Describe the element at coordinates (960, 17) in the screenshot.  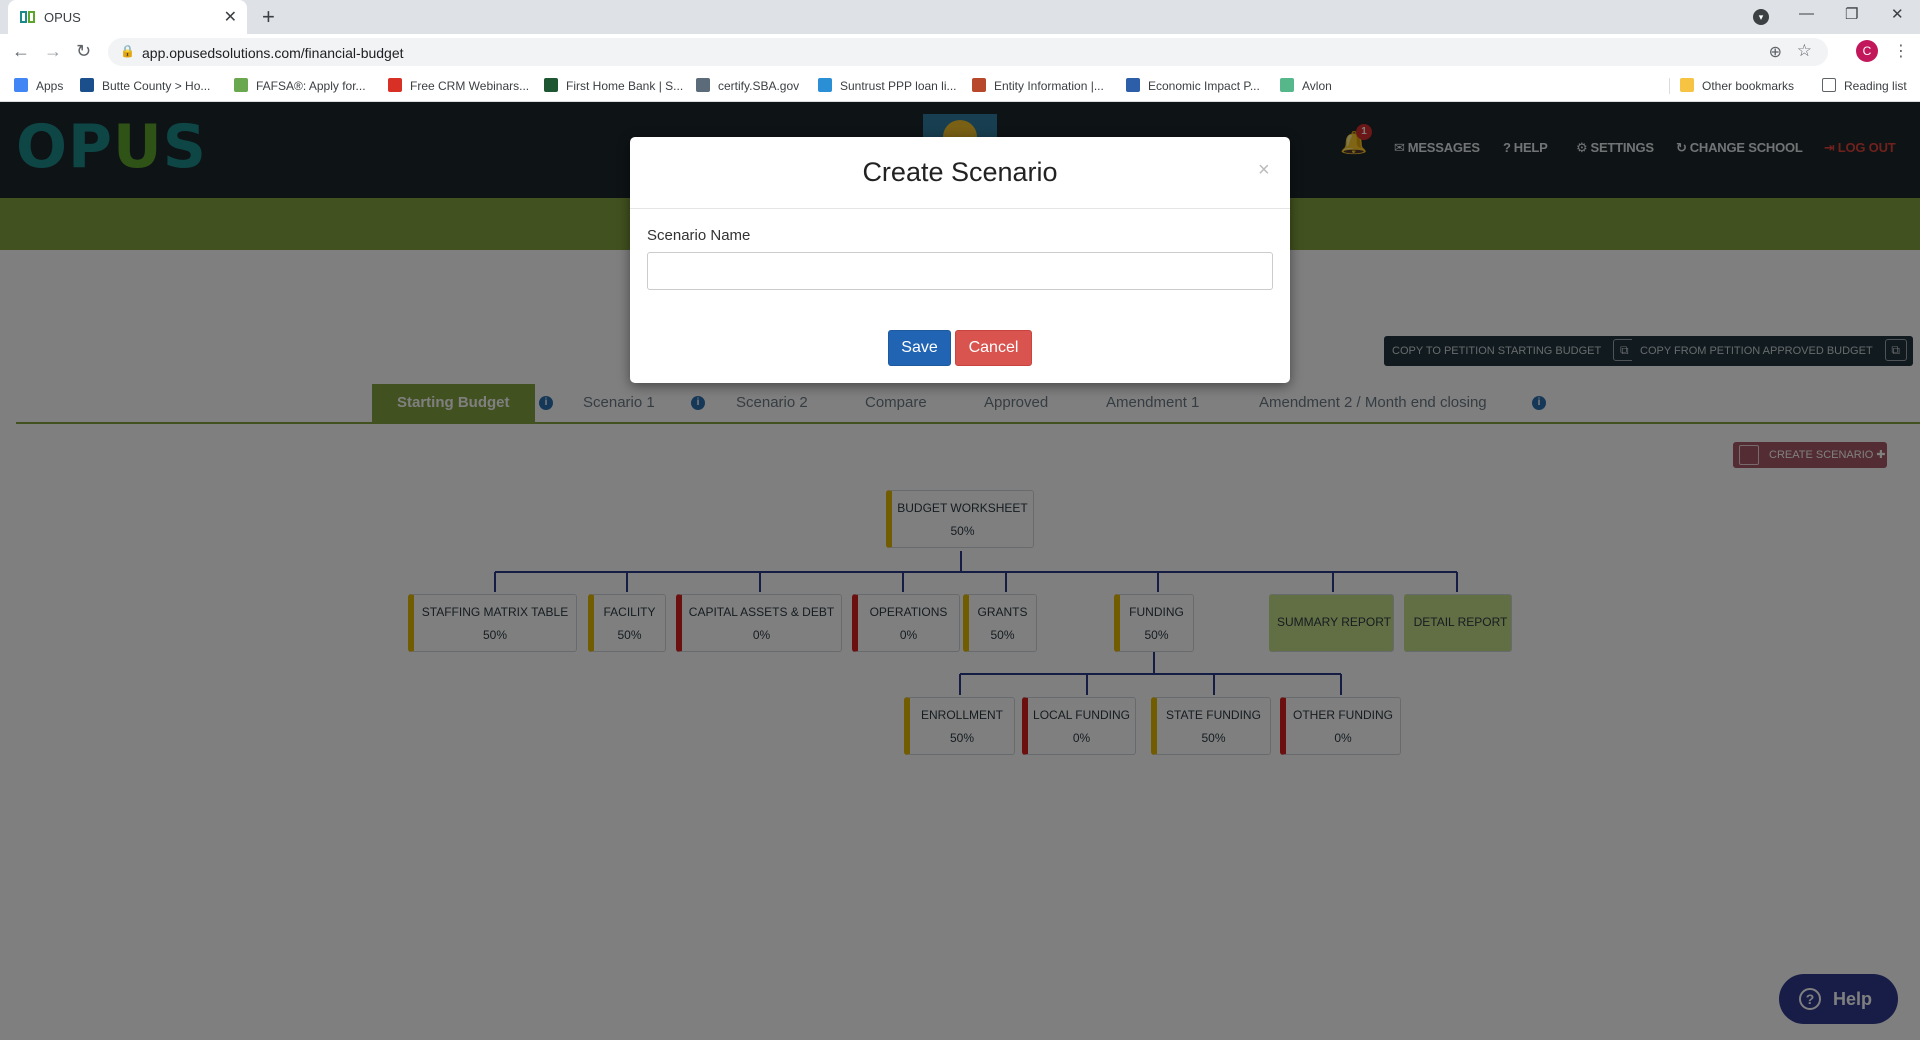
I see `browser-tab-strip: OPUS ✕ + ▾ — ❐ ✕` at that location.